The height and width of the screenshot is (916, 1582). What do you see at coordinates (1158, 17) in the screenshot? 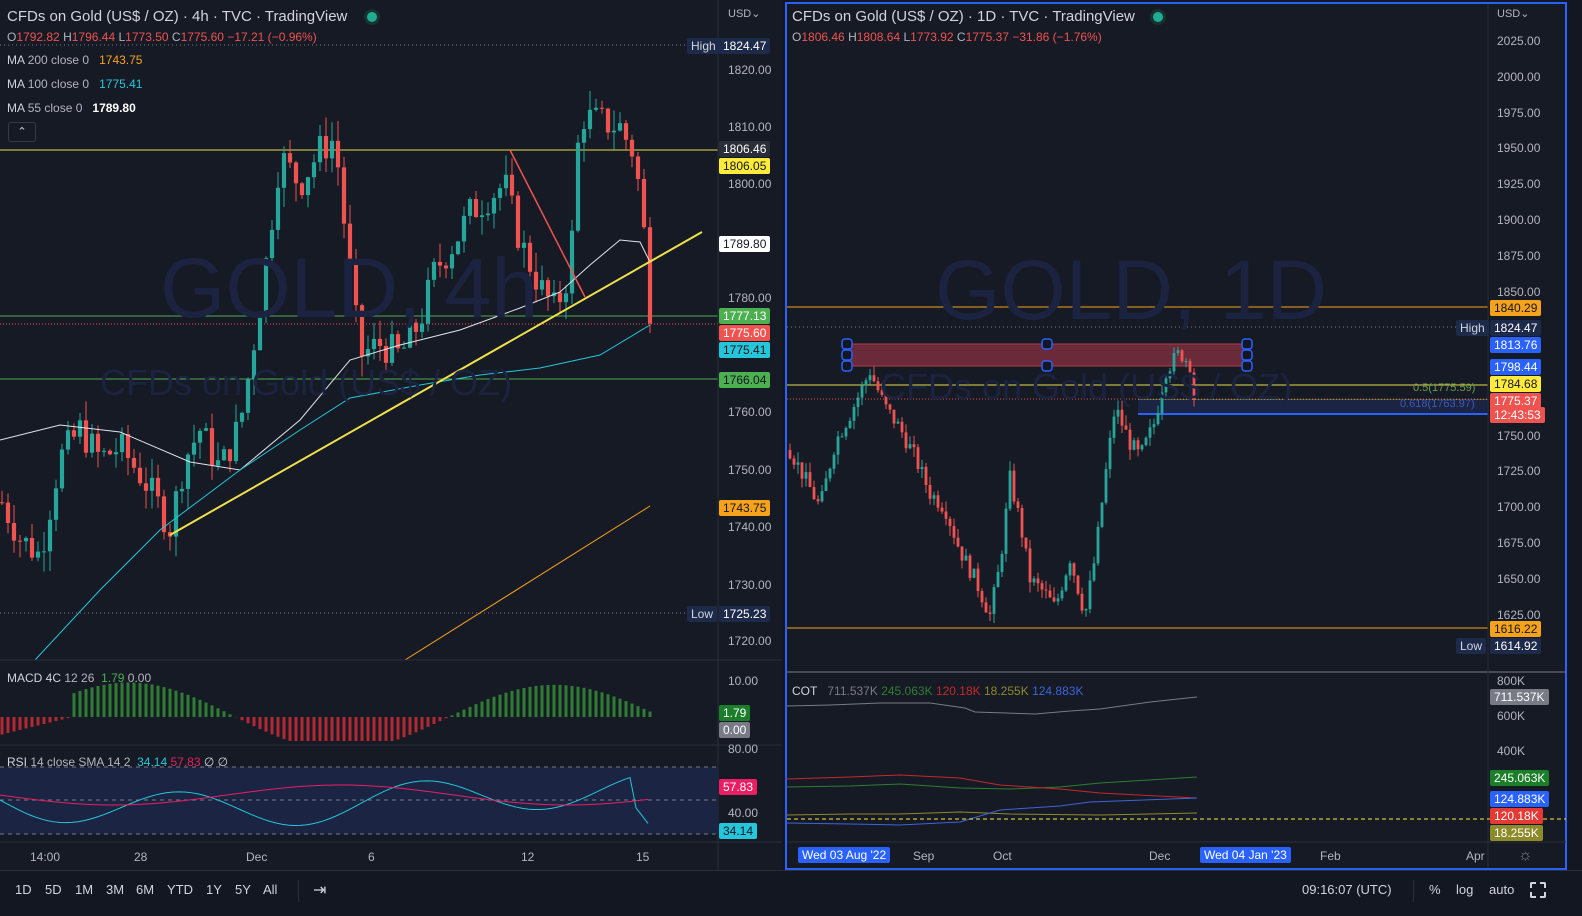
I see `market-open-dot` at bounding box center [1158, 17].